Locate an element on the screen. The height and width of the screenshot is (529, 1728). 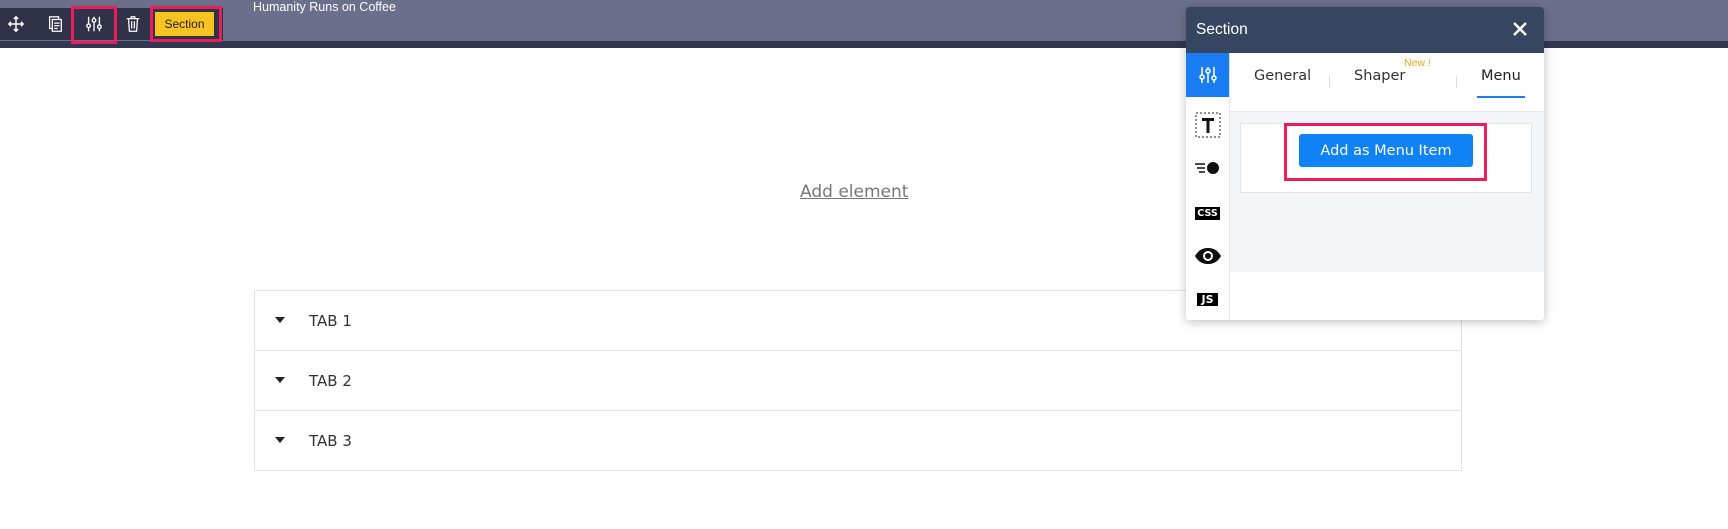
accordion-item: TAB 3 is located at coordinates (858, 440).